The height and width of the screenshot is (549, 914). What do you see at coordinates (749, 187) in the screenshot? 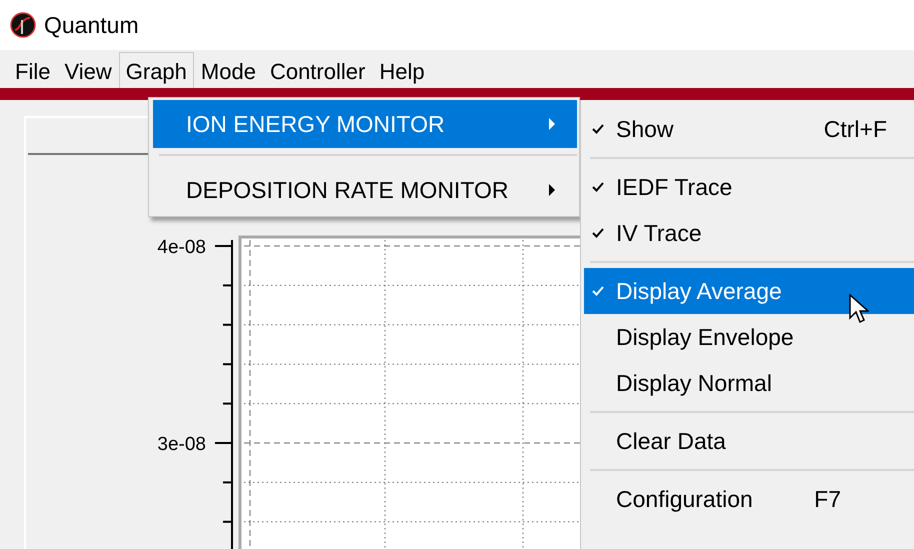
I see `menu-item: IEDF Trace` at bounding box center [749, 187].